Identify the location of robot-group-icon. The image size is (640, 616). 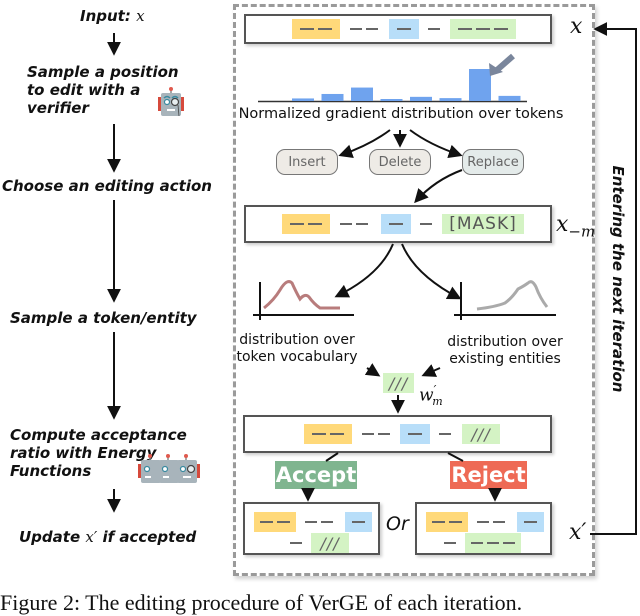
(169, 468).